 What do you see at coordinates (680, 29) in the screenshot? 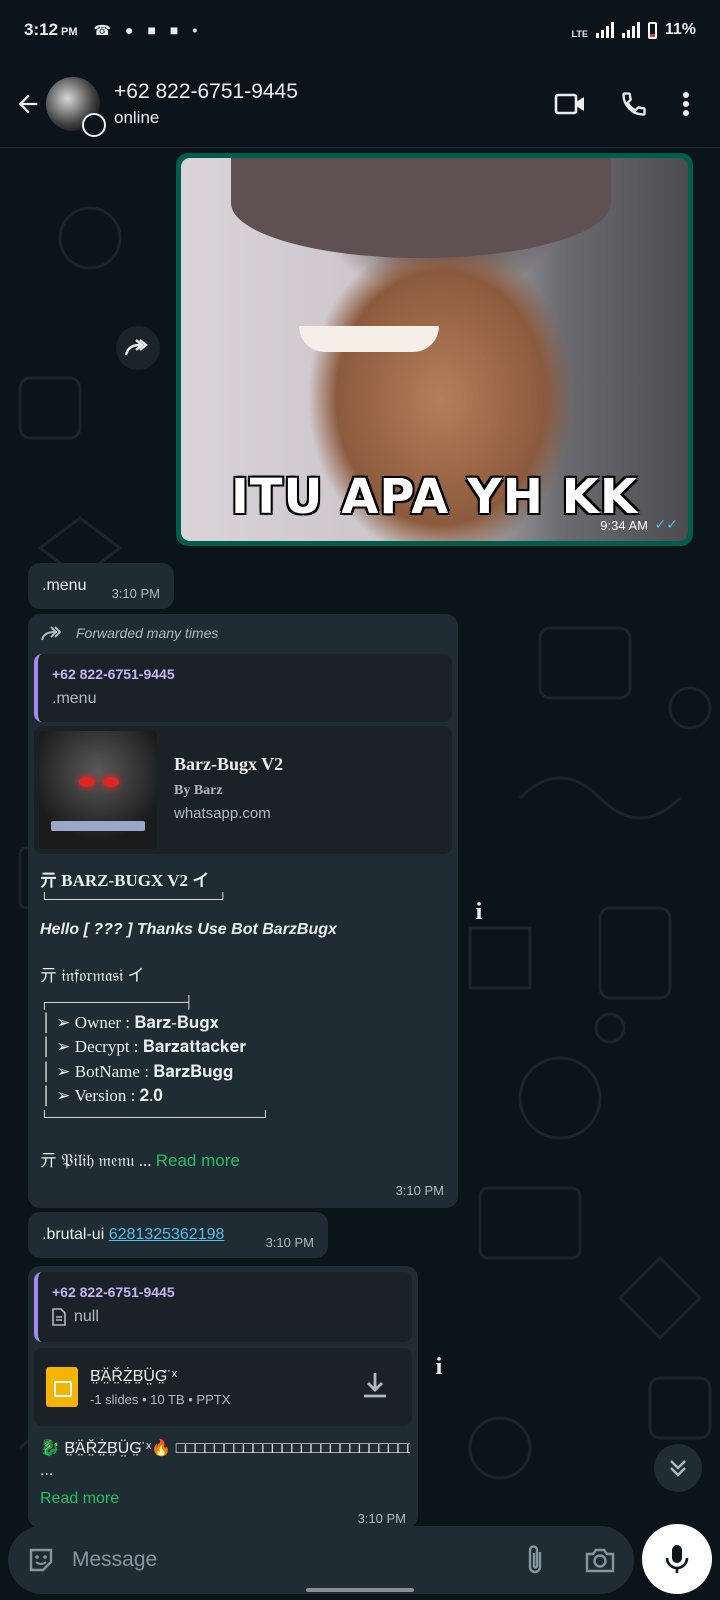
I see `battery-percent: 11%` at bounding box center [680, 29].